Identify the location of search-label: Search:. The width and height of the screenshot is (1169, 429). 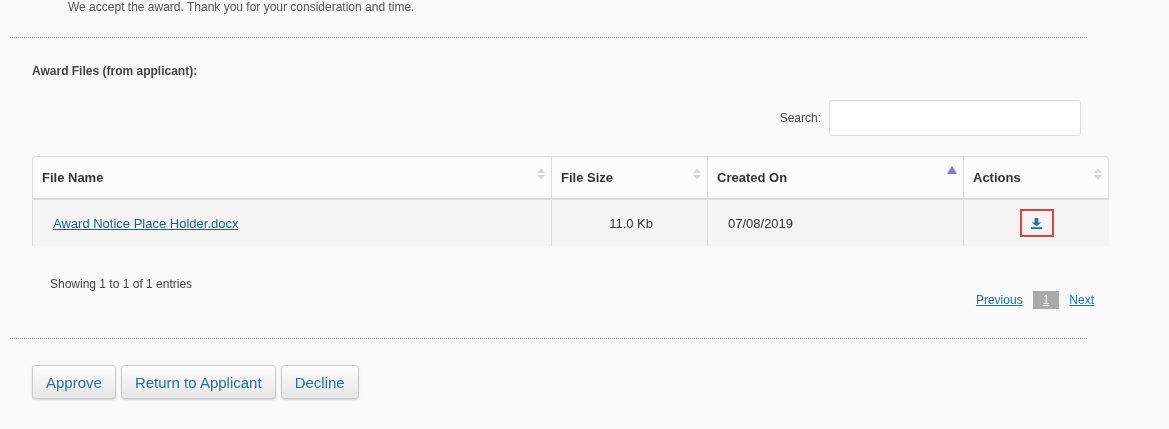
(800, 118).